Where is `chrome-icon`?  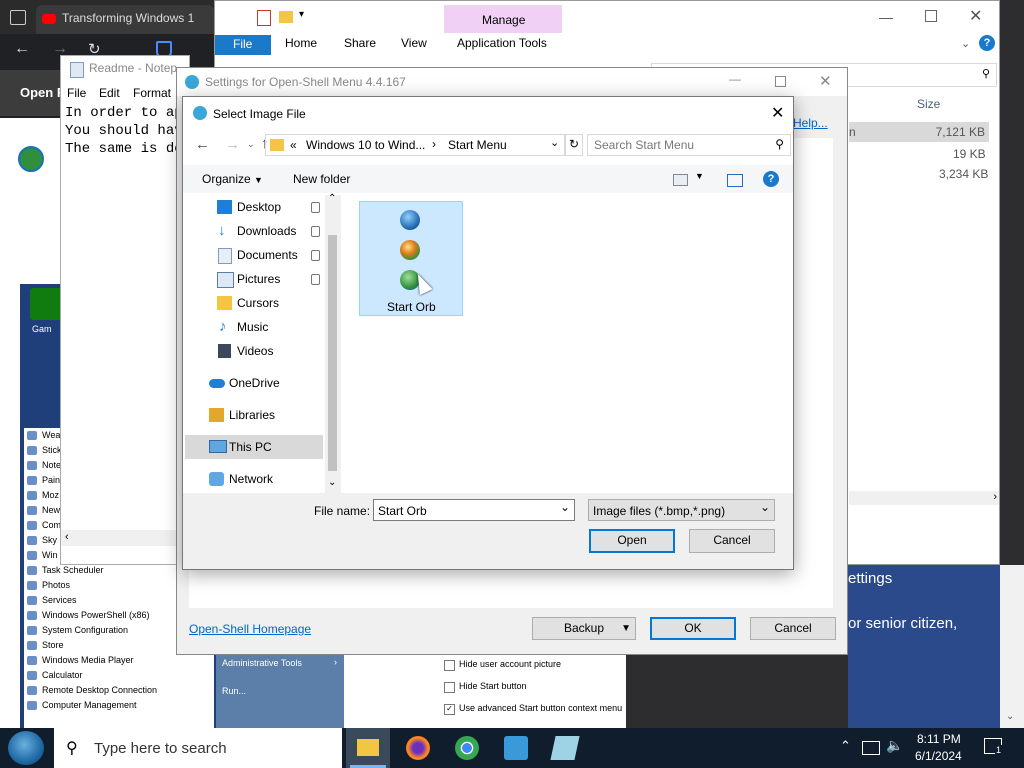
chrome-icon is located at coordinates (467, 748).